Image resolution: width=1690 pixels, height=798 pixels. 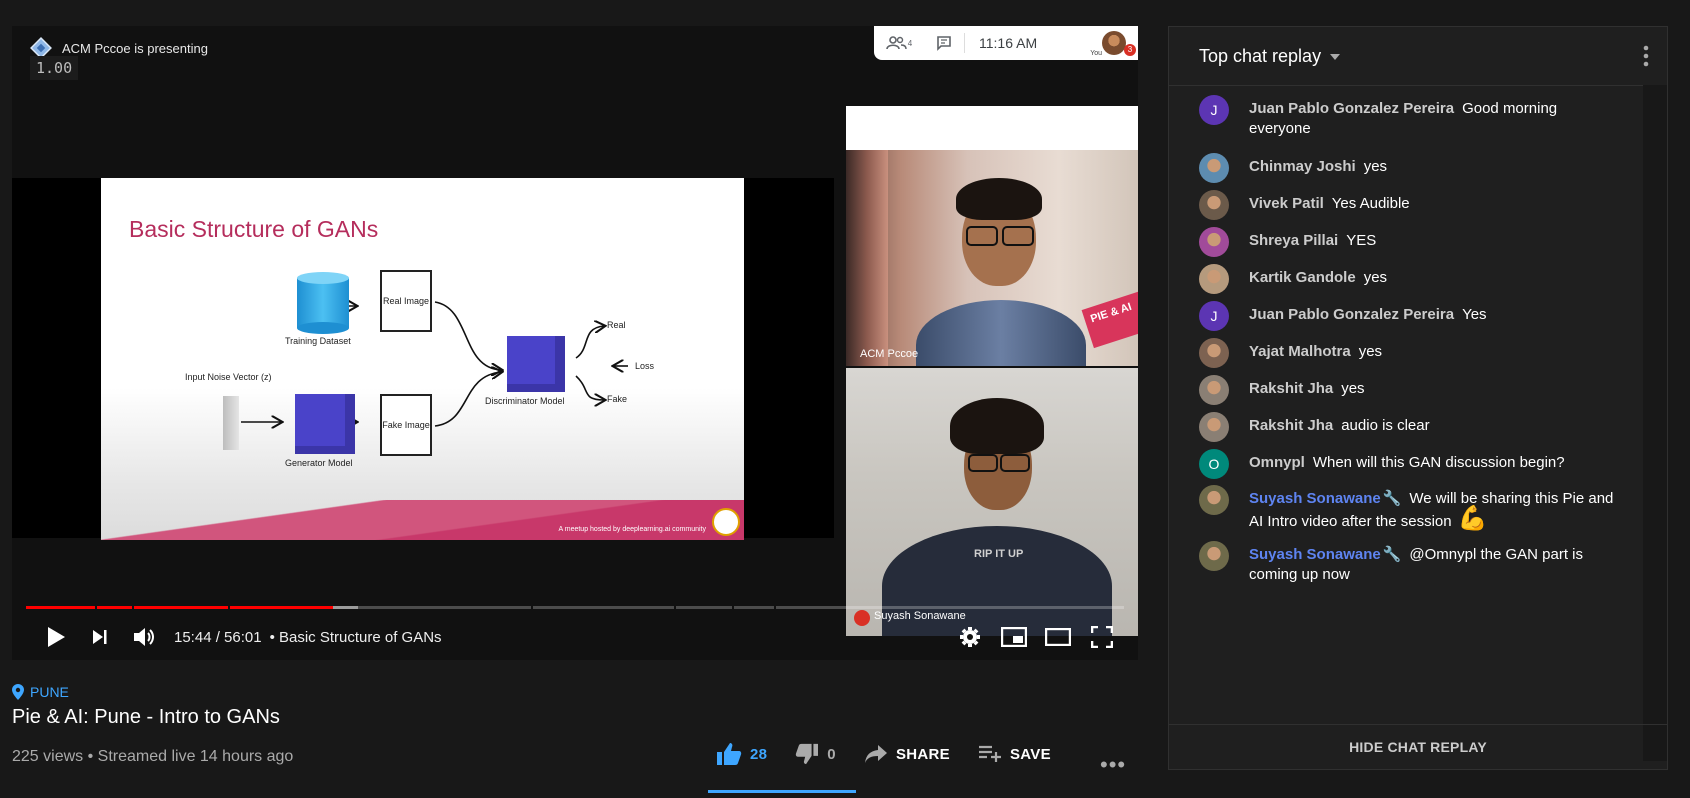 What do you see at coordinates (1018, 236) in the screenshot?
I see `glasses-right` at bounding box center [1018, 236].